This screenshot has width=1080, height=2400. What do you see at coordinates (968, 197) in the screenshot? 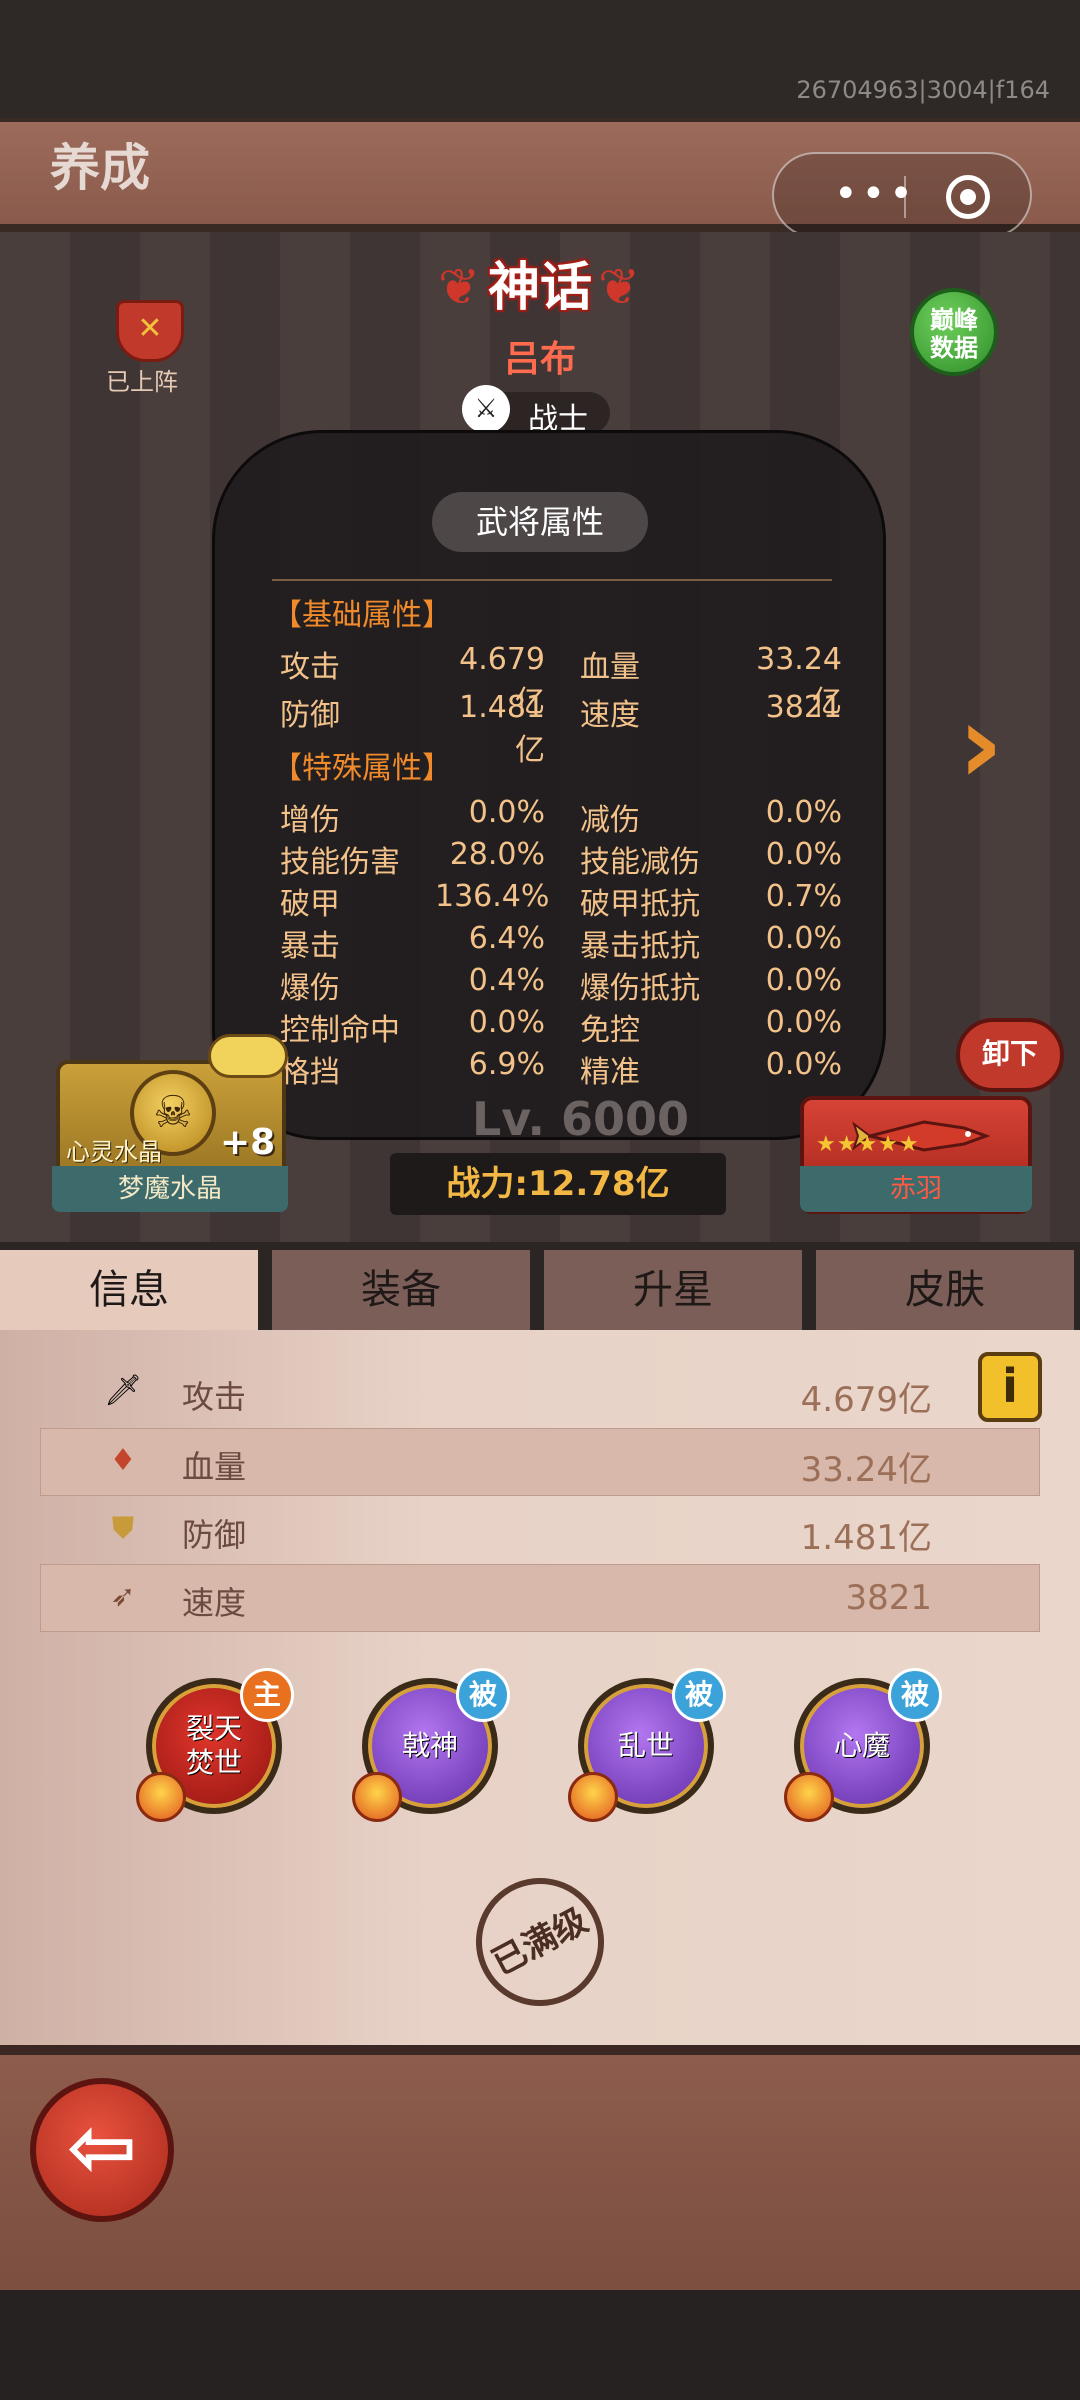
I see `close-target-icon` at bounding box center [968, 197].